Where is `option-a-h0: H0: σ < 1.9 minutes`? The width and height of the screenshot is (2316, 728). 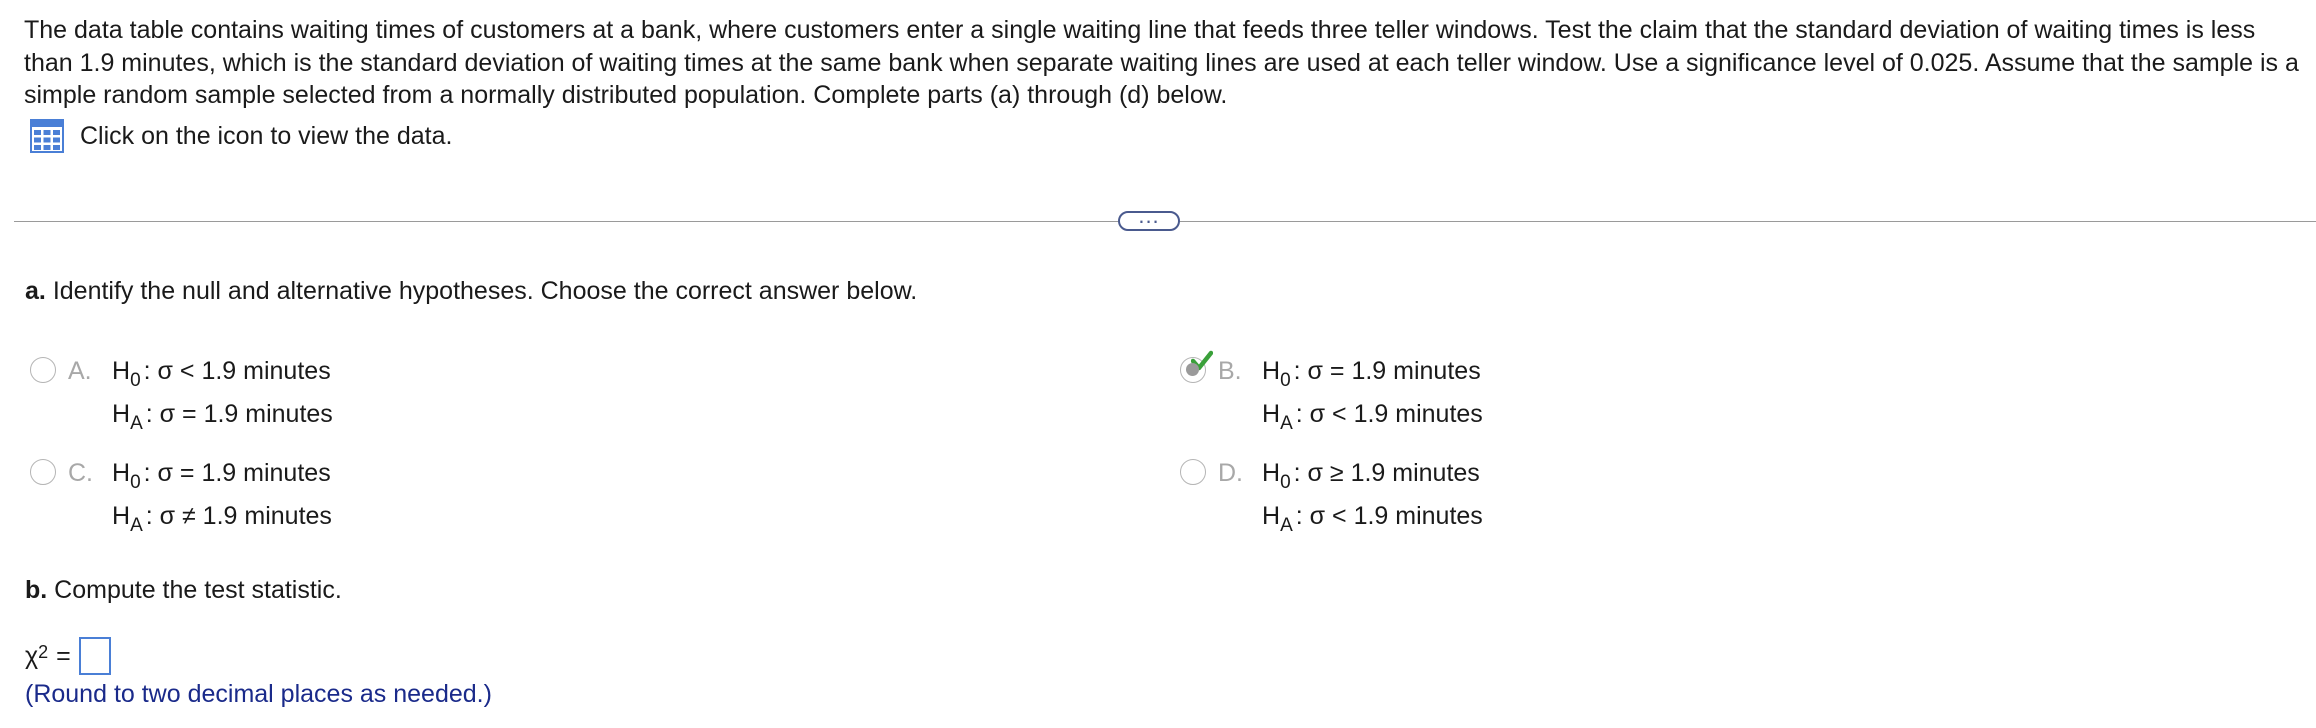
option-a-h0: H0: σ < 1.9 minutes is located at coordinates (221, 374).